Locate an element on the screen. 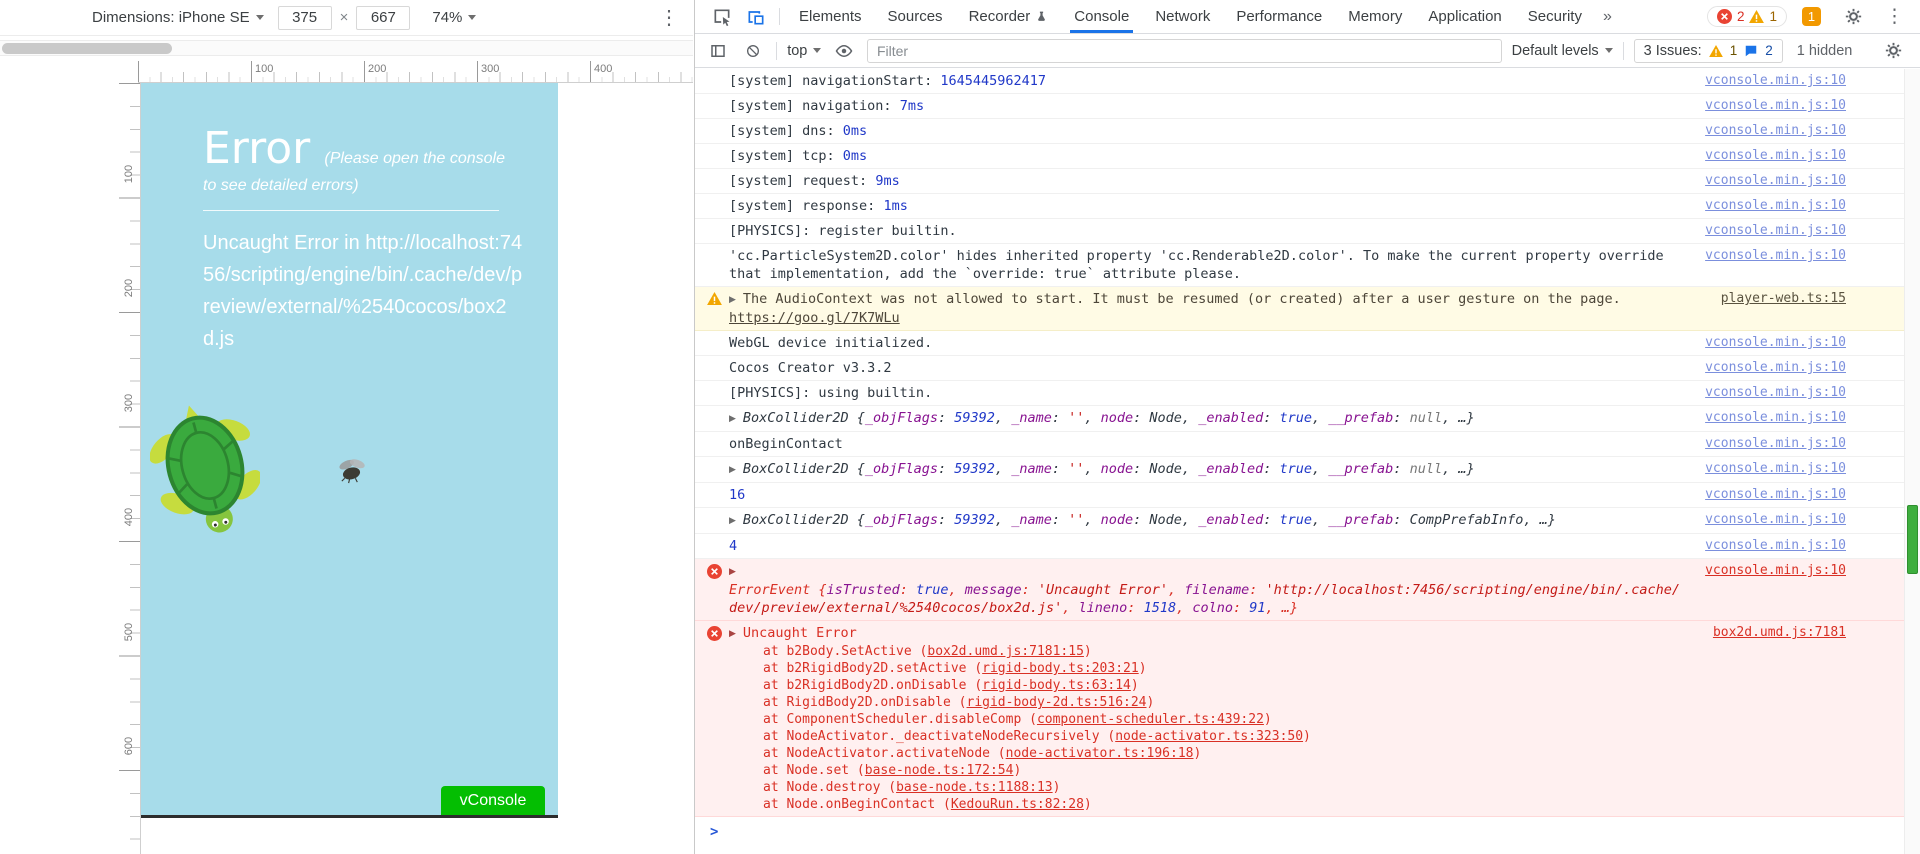  console-token: ErrorEvent is located at coordinates (770, 590).